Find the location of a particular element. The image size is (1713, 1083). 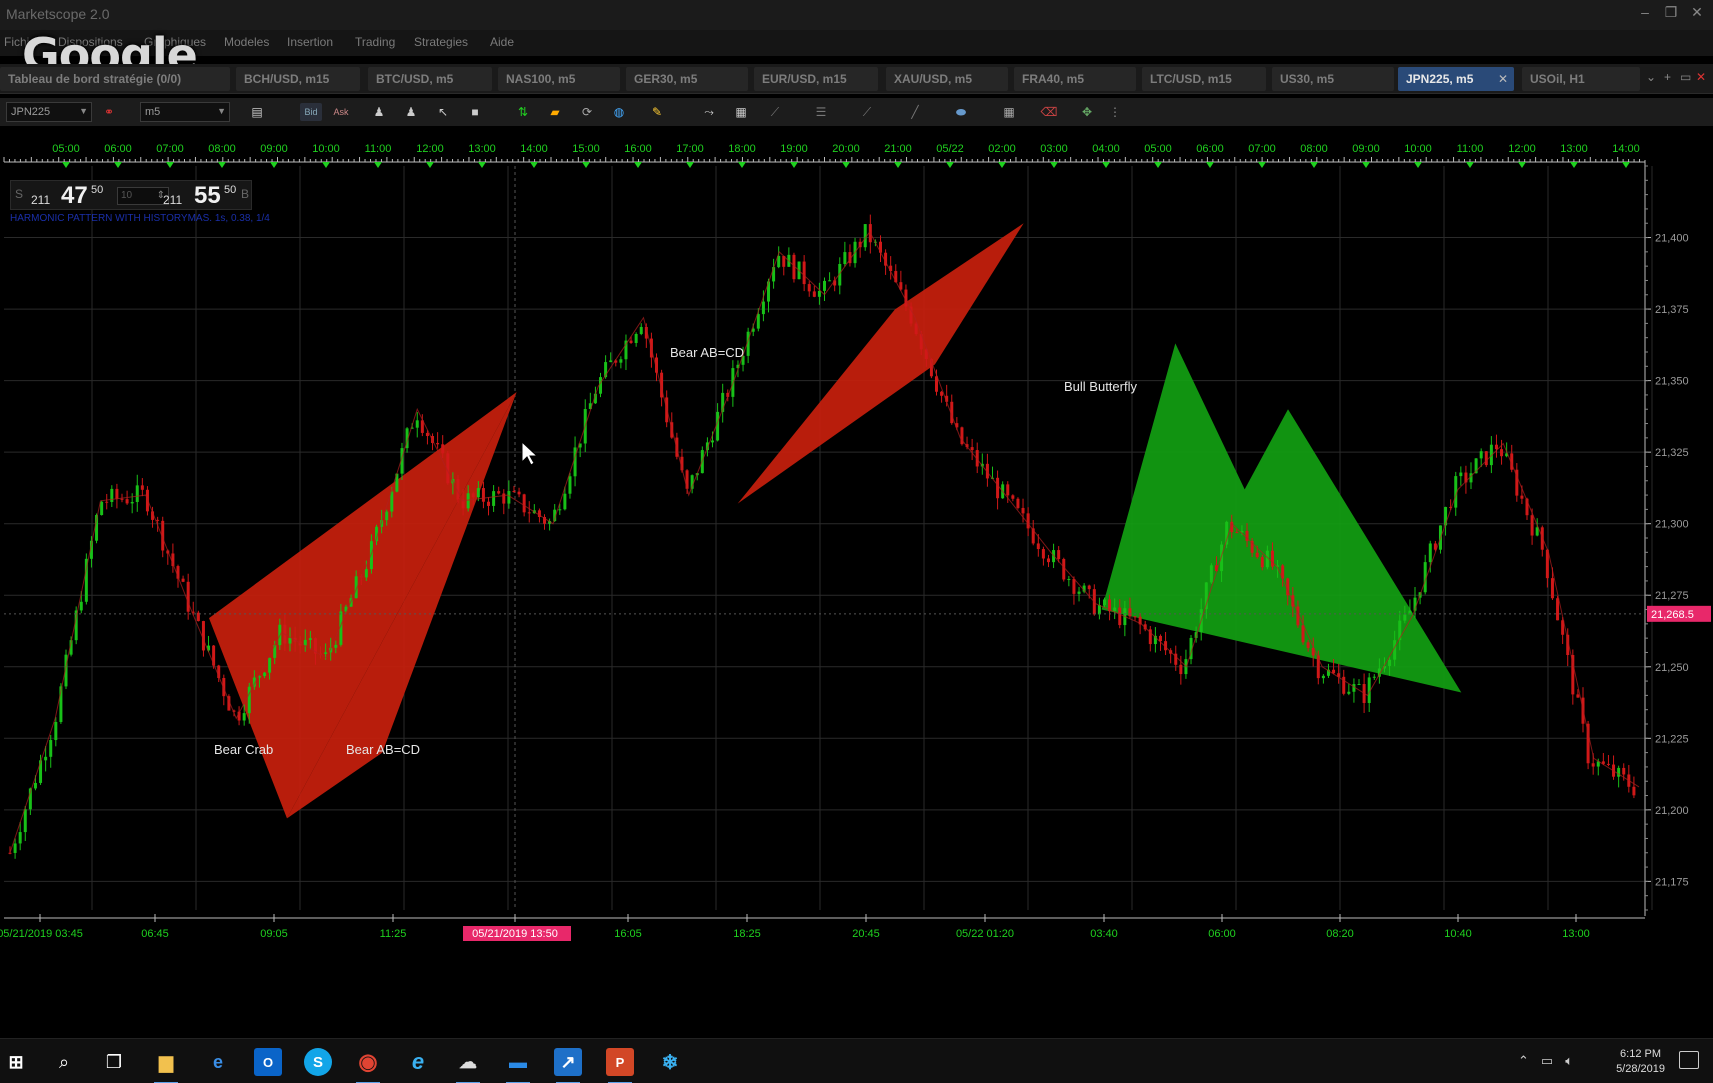

tab-us30: US30, m5 is located at coordinates (1333, 79).